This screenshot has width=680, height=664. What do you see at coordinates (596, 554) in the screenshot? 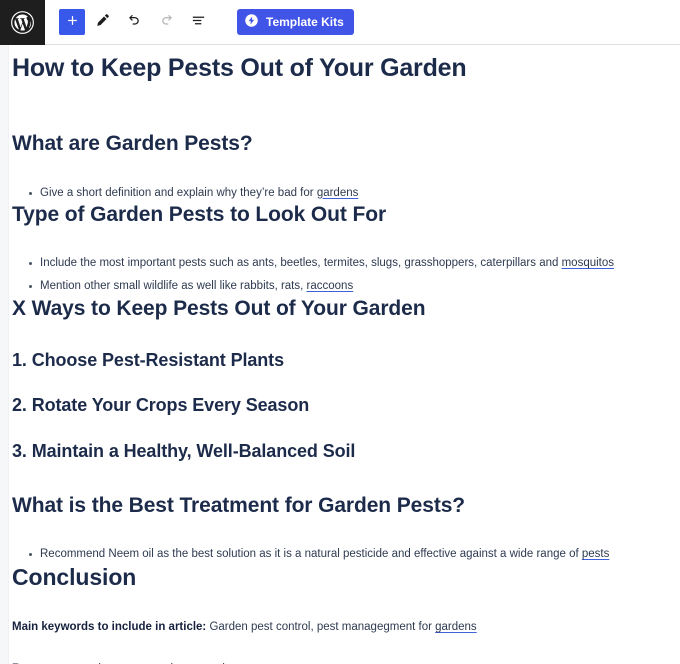
I see `inline-link-pests: pests` at bounding box center [596, 554].